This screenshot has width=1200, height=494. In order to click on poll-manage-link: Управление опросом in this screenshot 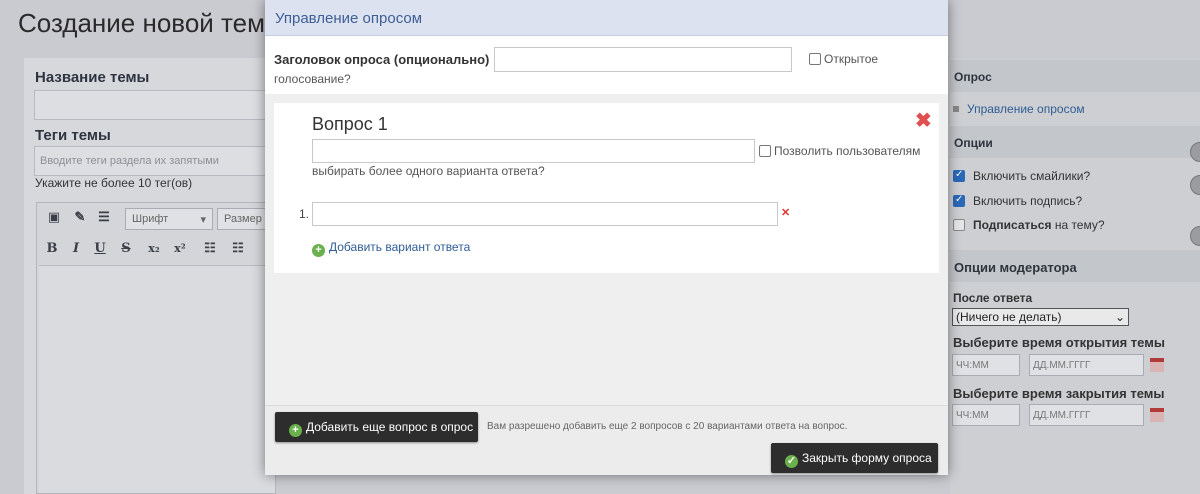, I will do `click(1019, 109)`.